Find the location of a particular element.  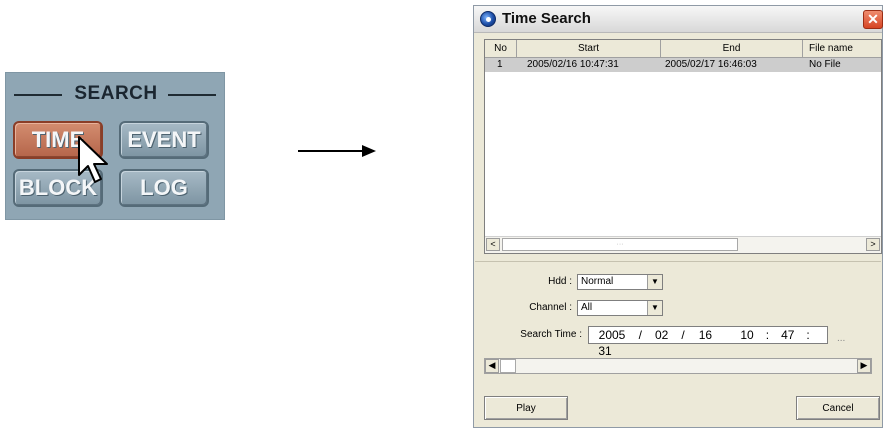

search-time-label: Search Time : is located at coordinates (551, 334).